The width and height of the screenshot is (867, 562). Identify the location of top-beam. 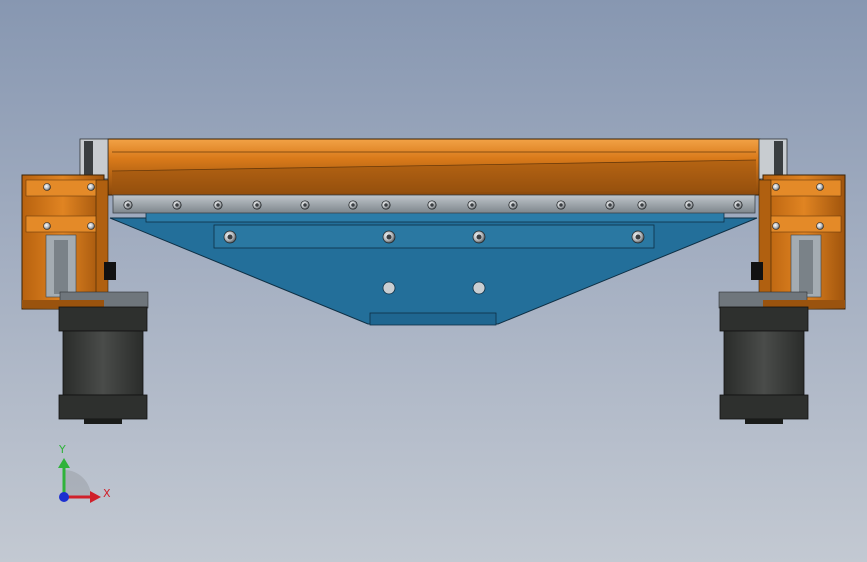
(434, 167).